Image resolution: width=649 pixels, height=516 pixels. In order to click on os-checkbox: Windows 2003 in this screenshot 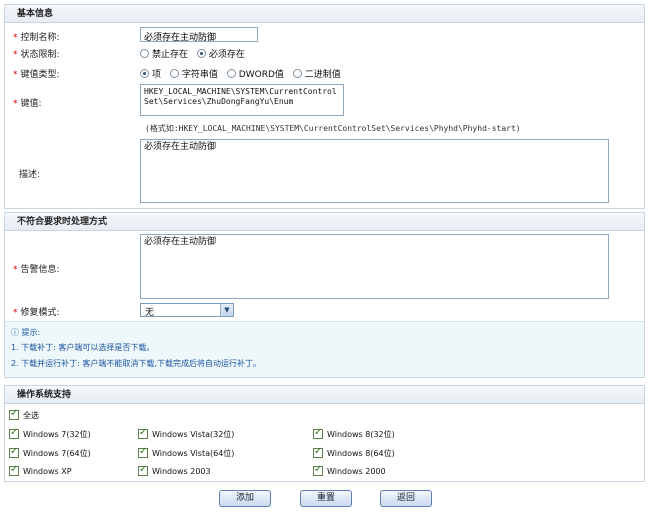, I will do `click(174, 470)`.